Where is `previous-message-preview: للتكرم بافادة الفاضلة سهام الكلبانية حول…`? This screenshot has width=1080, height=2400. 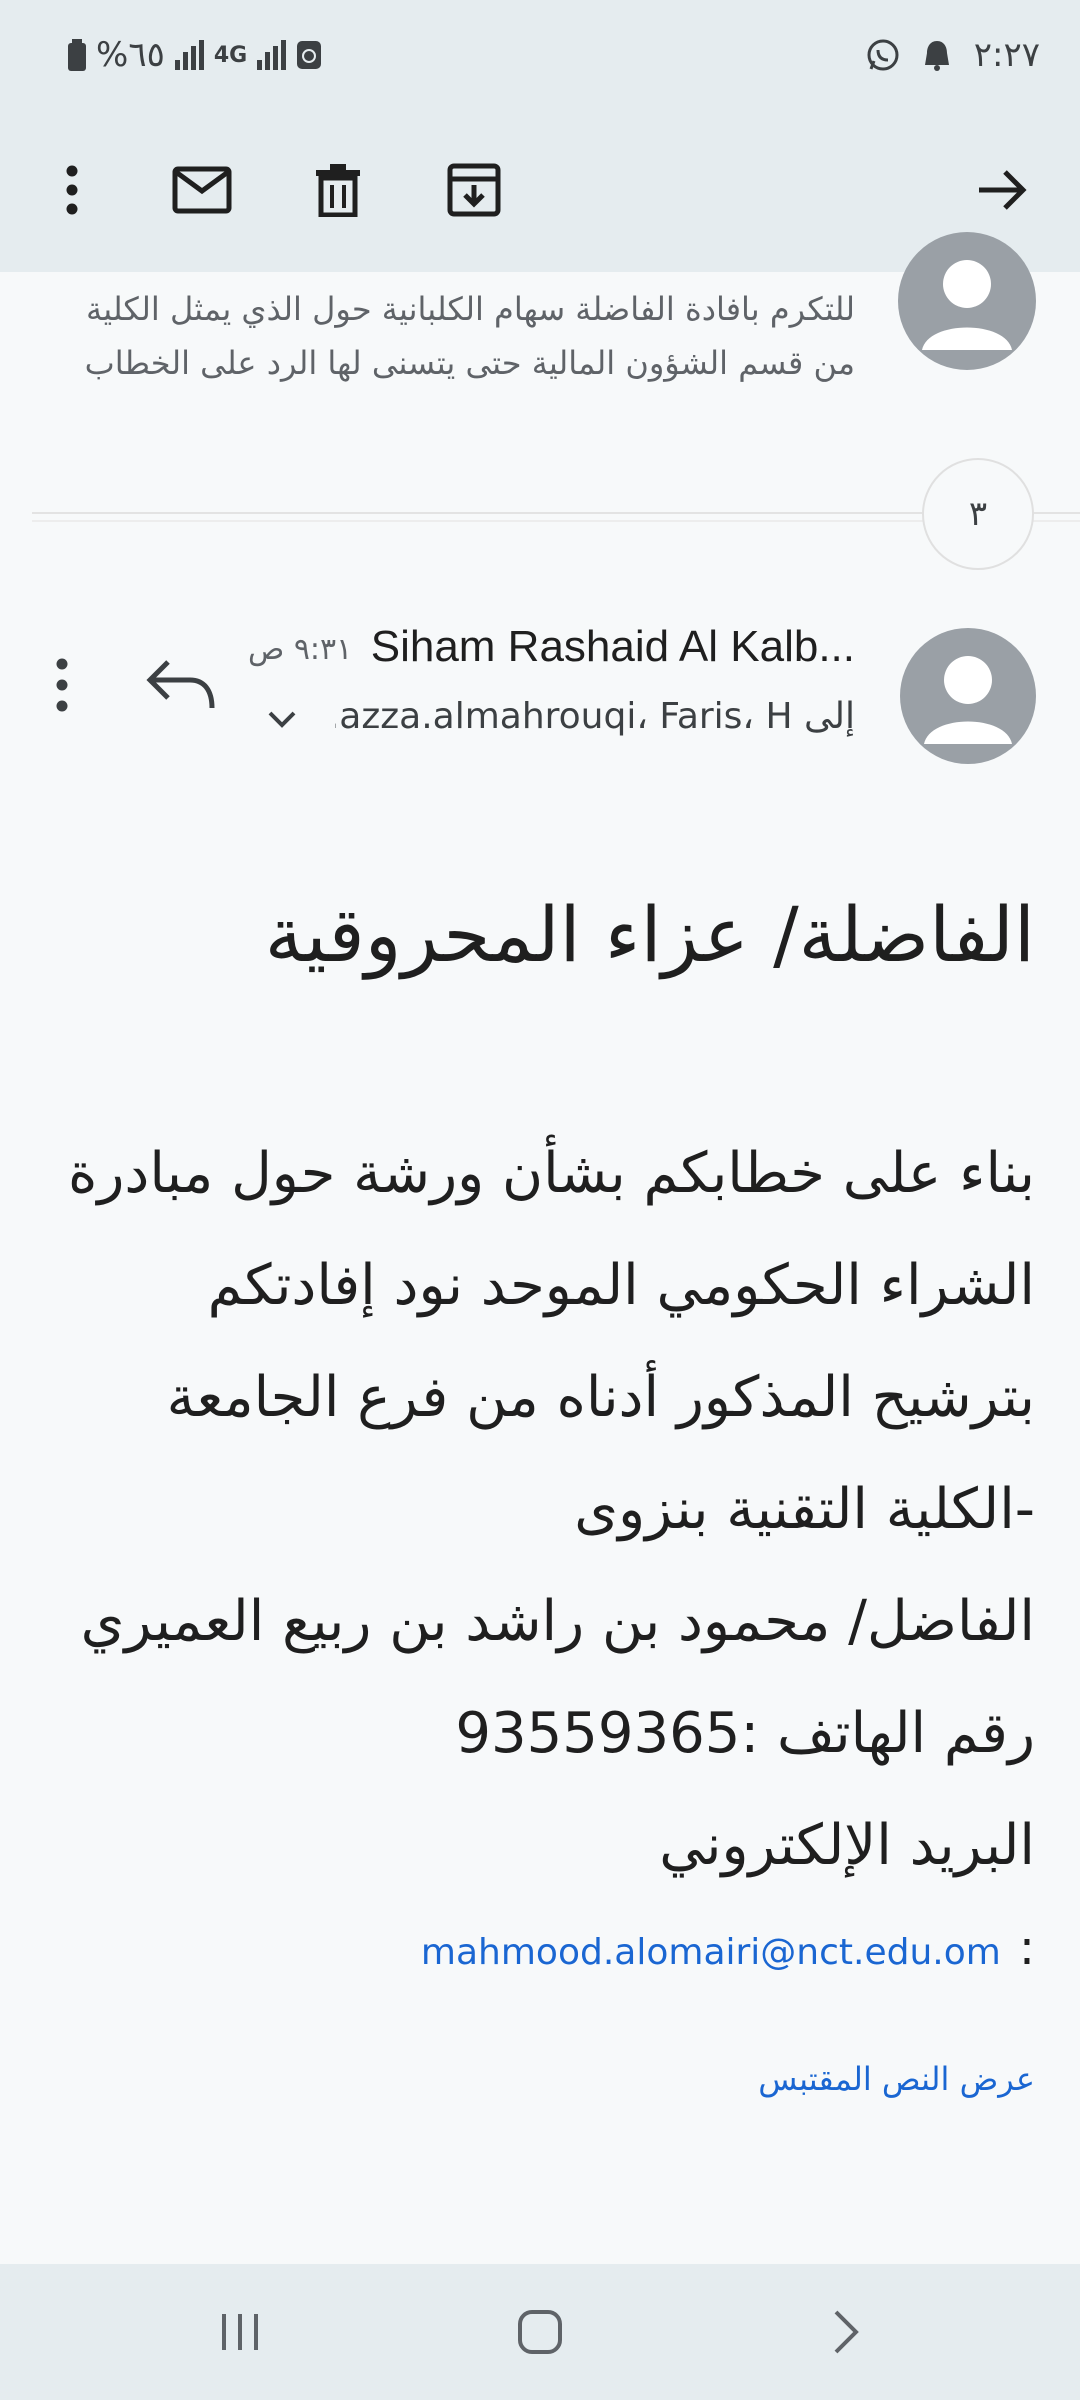 previous-message-preview: للتكرم بافادة الفاضلة سهام الكلبانية حول… is located at coordinates (455, 336).